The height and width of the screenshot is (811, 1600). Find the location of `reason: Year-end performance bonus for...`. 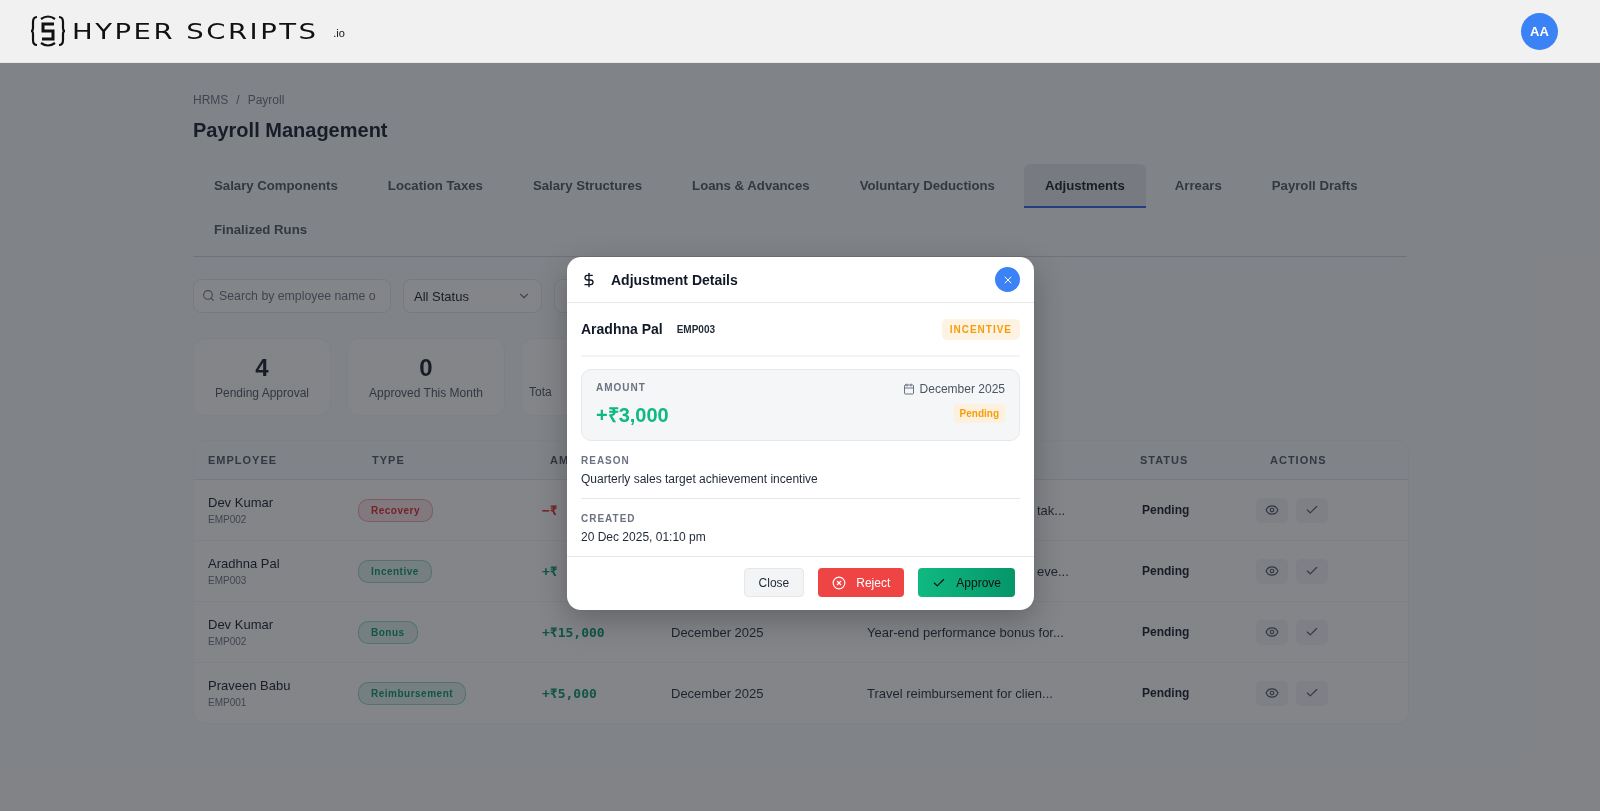

reason: Year-end performance bonus for... is located at coordinates (966, 632).